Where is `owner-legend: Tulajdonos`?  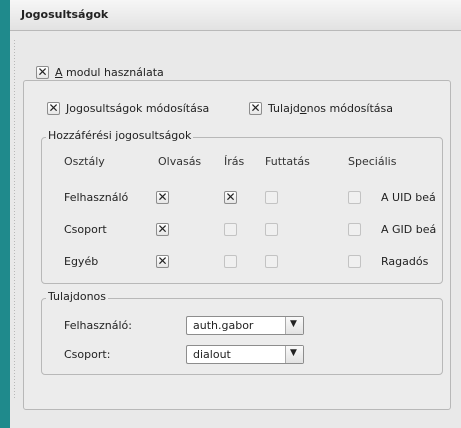 owner-legend: Tulajdonos is located at coordinates (77, 296).